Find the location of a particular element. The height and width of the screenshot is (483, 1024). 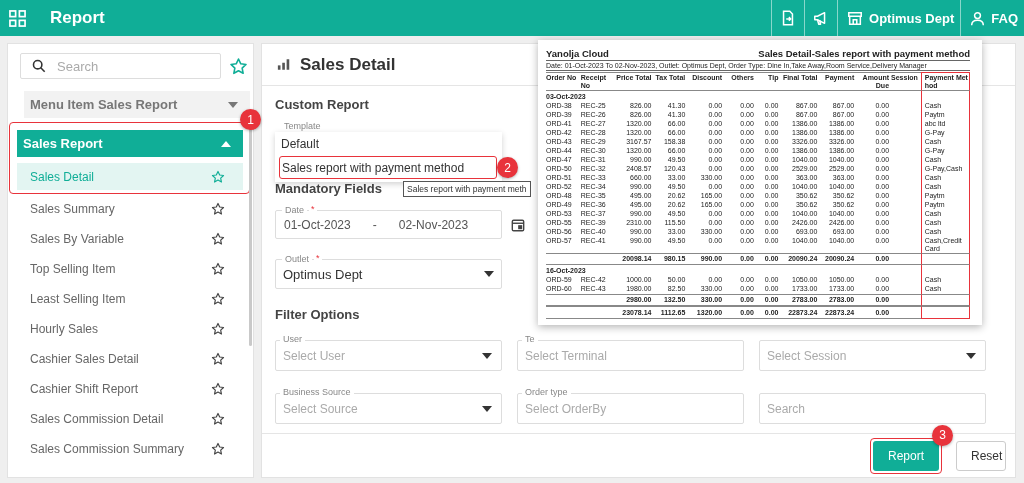

tooltip: Sales report with payment meth is located at coordinates (467, 189).